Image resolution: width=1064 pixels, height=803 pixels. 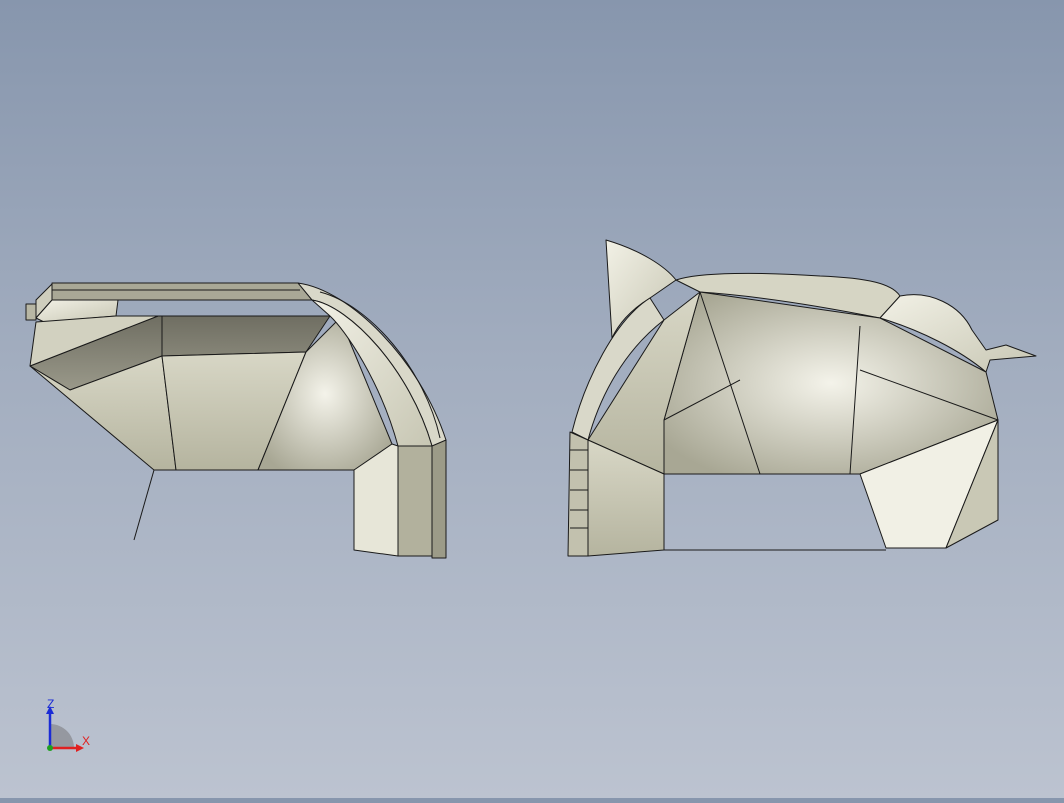 What do you see at coordinates (50, 748) in the screenshot?
I see `y-axis-dot` at bounding box center [50, 748].